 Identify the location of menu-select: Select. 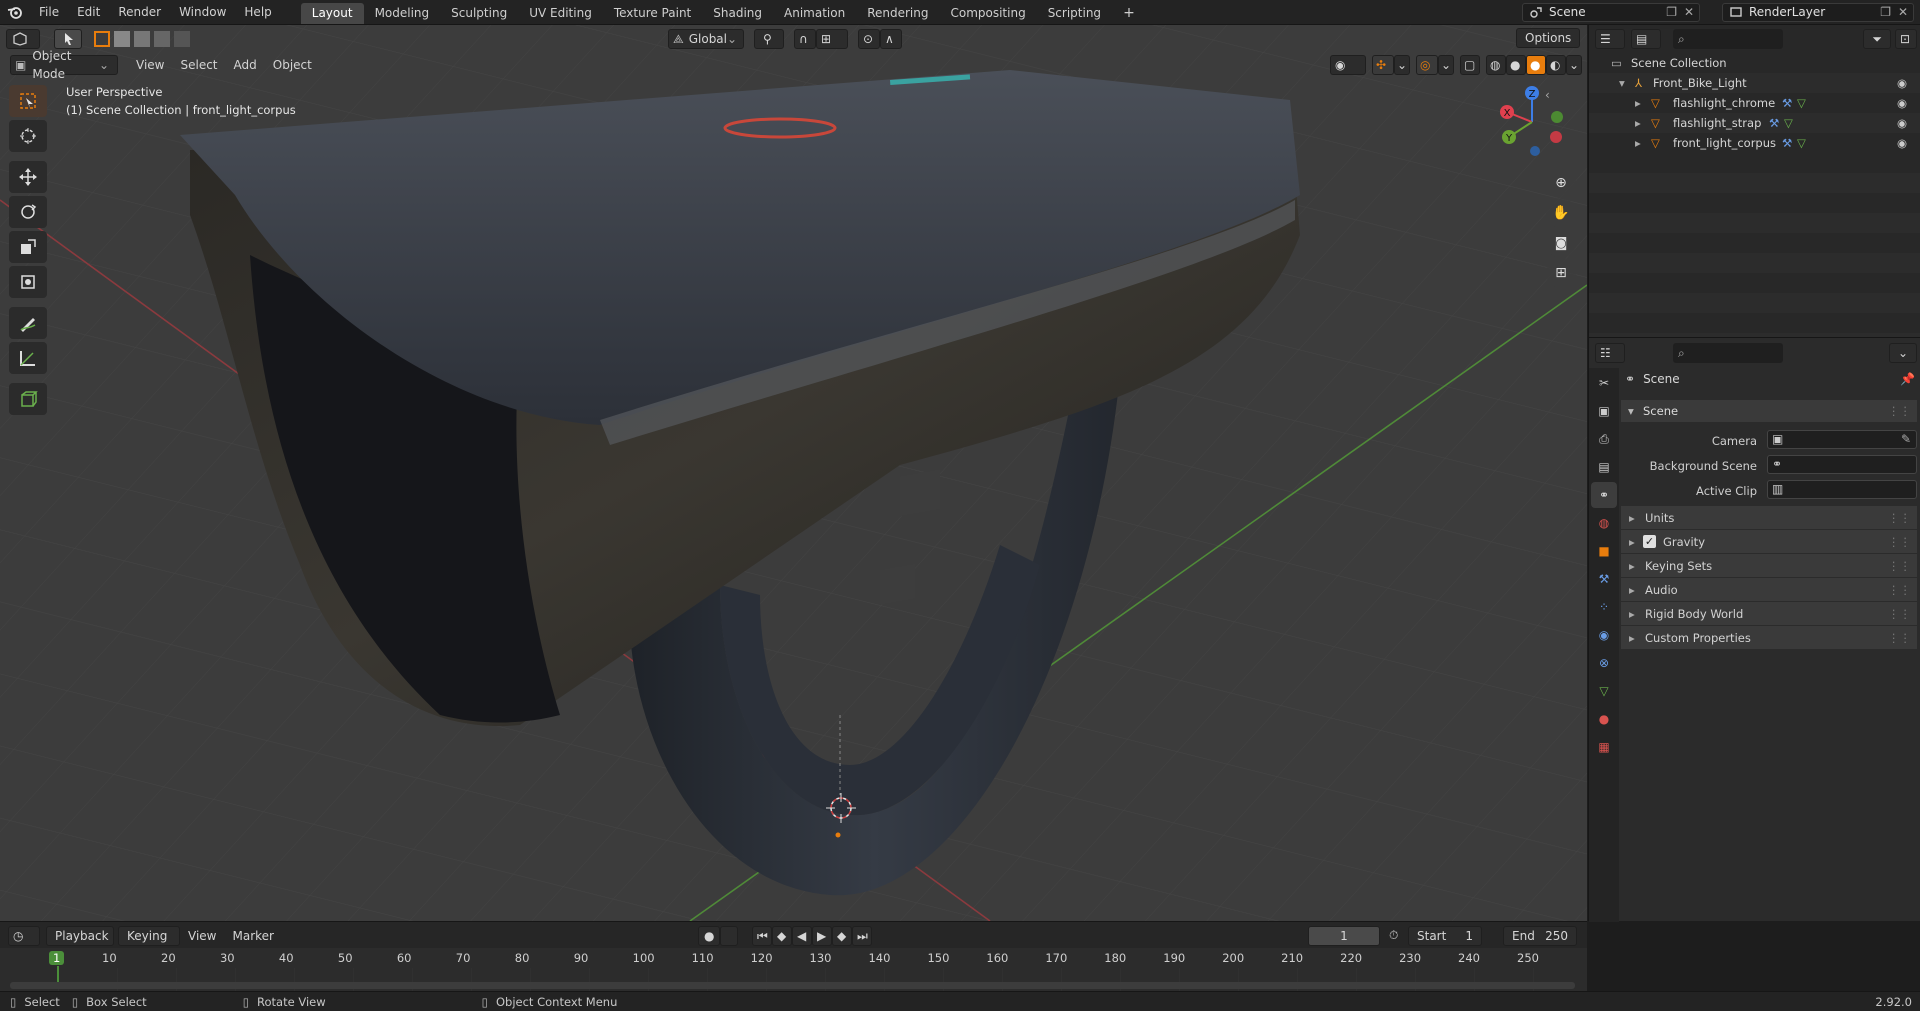
(198, 65).